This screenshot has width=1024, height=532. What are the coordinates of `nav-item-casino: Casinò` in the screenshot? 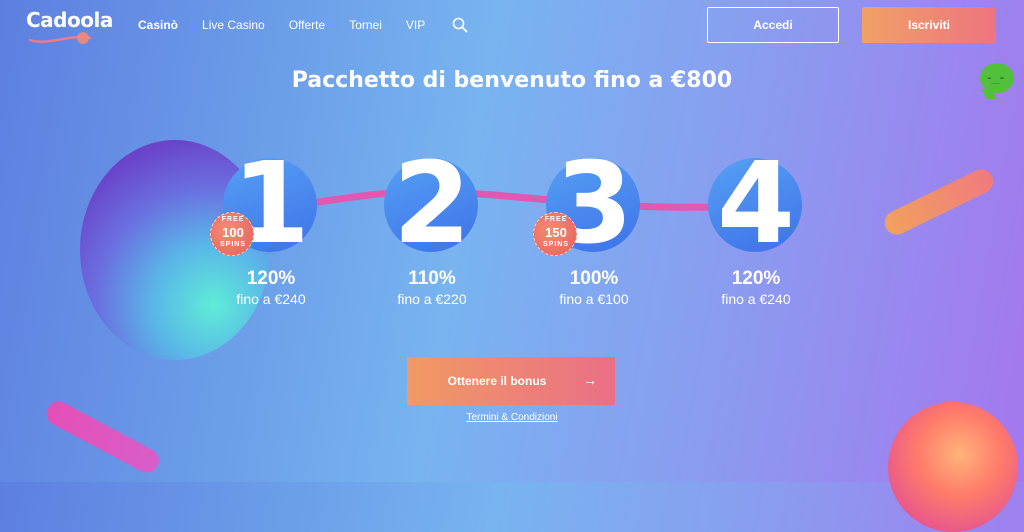 It's located at (158, 25).